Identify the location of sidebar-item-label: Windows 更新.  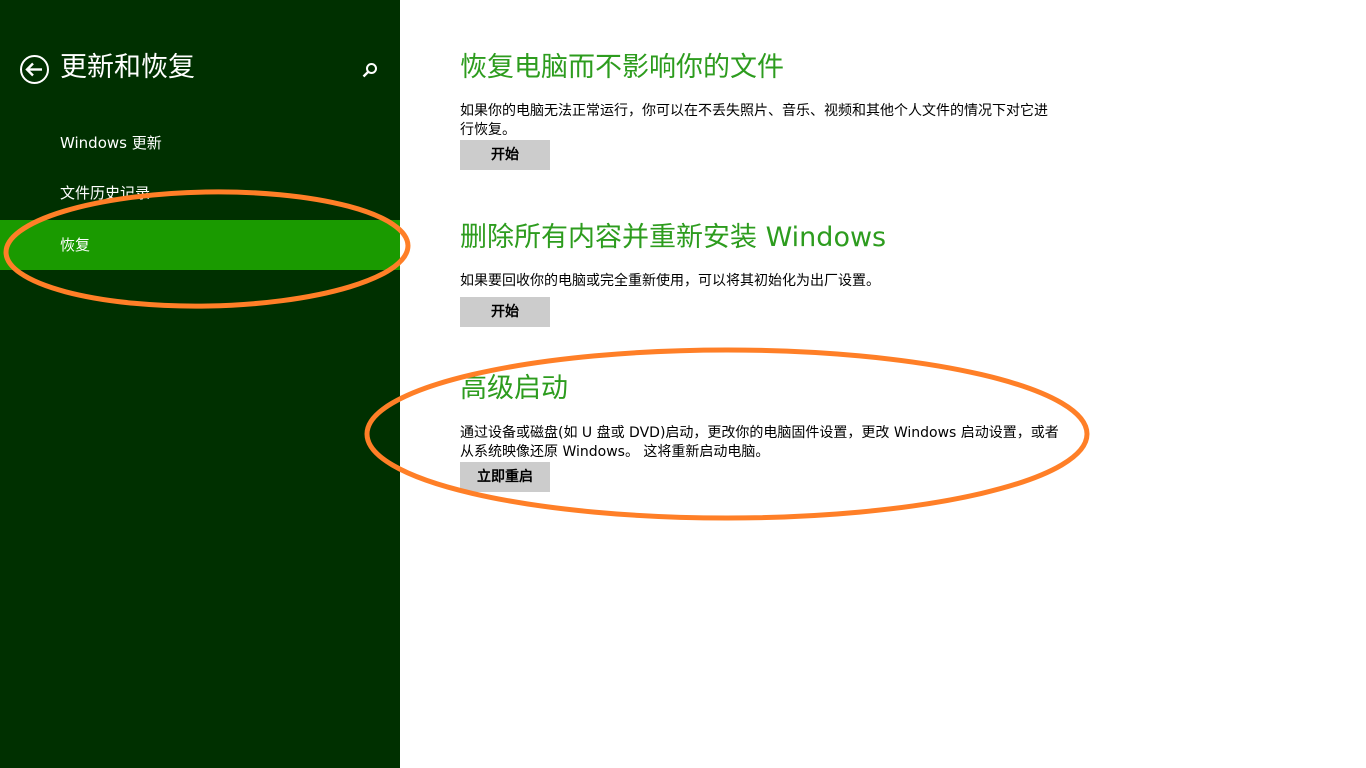
(111, 143).